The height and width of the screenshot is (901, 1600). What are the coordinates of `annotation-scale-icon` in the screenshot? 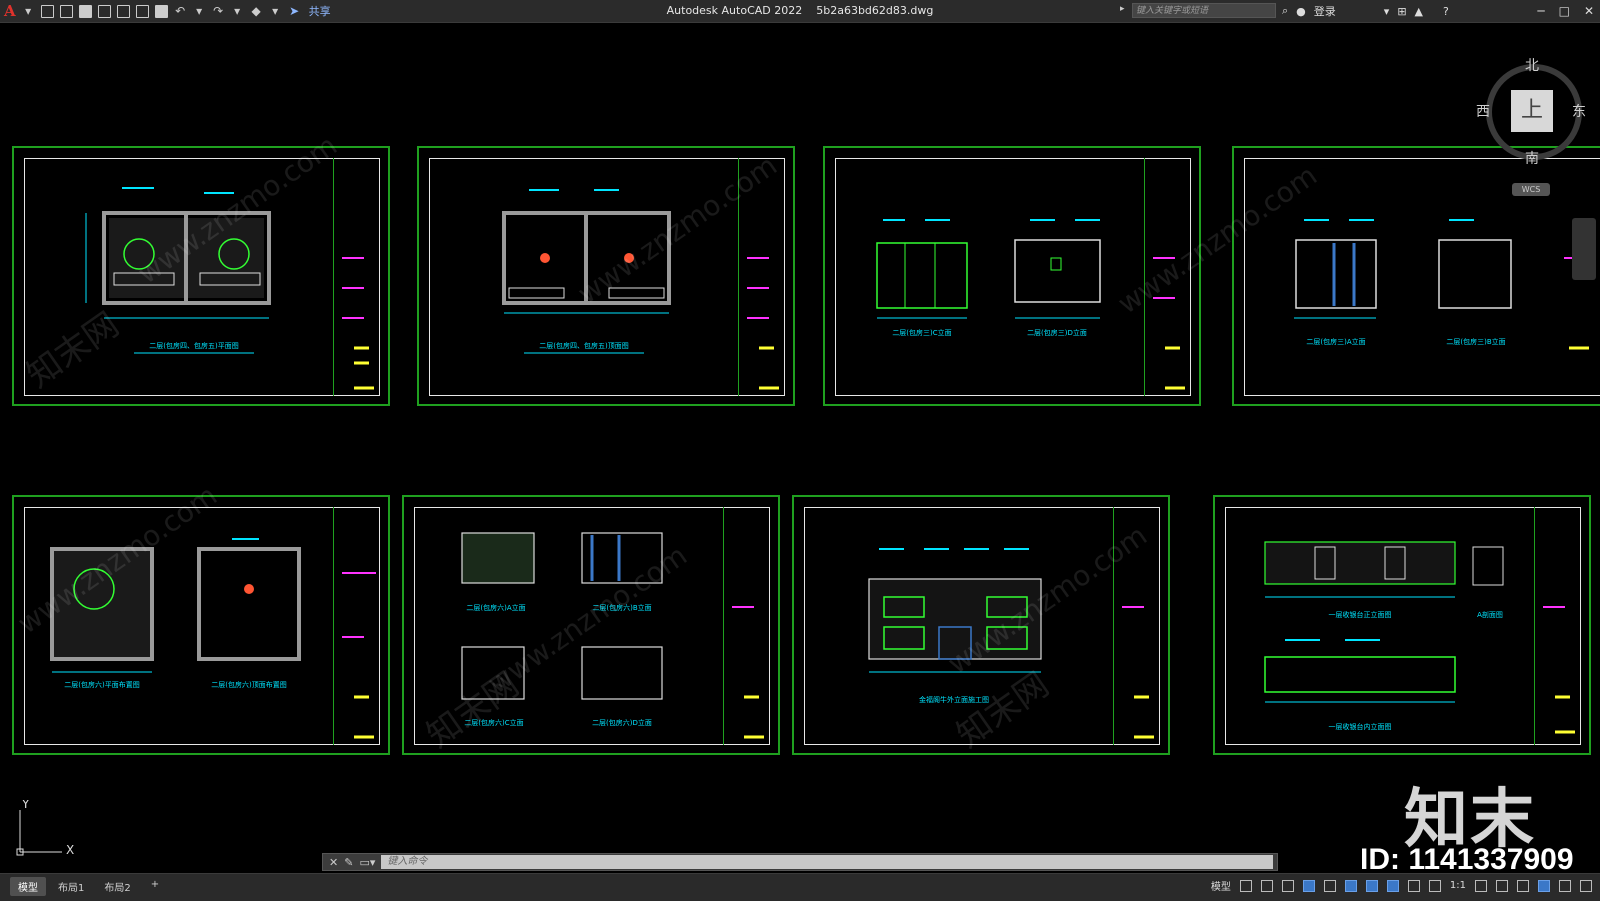 It's located at (1434, 885).